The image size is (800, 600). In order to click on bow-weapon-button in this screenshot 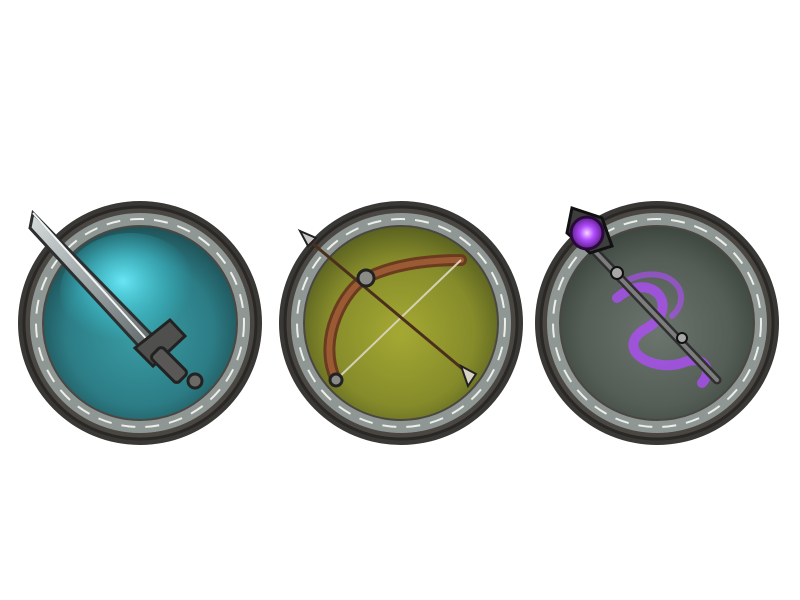, I will do `click(401, 323)`.